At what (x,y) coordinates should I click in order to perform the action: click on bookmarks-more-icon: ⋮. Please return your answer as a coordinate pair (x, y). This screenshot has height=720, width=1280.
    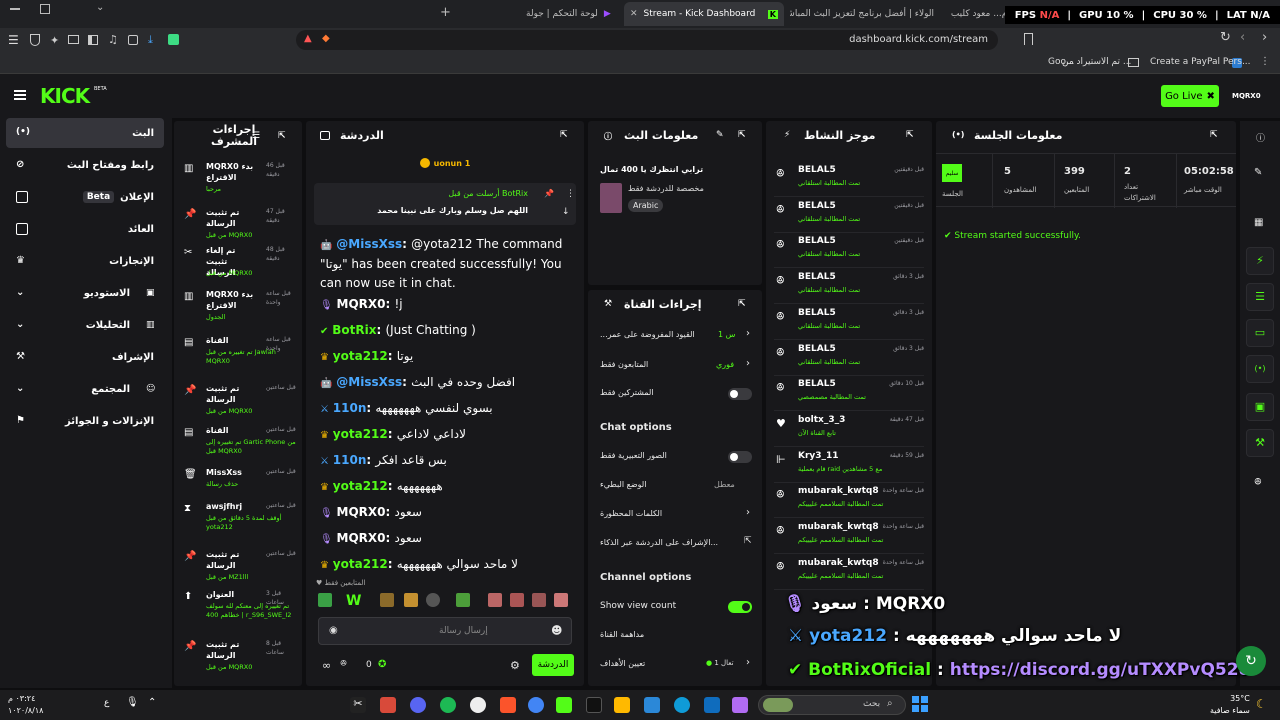
    Looking at the image, I should click on (1265, 61).